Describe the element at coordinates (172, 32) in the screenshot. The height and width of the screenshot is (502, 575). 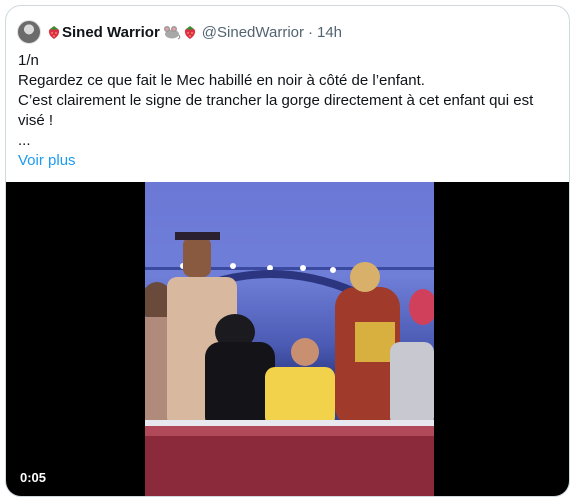
I see `mouse-emoji-icon` at that location.